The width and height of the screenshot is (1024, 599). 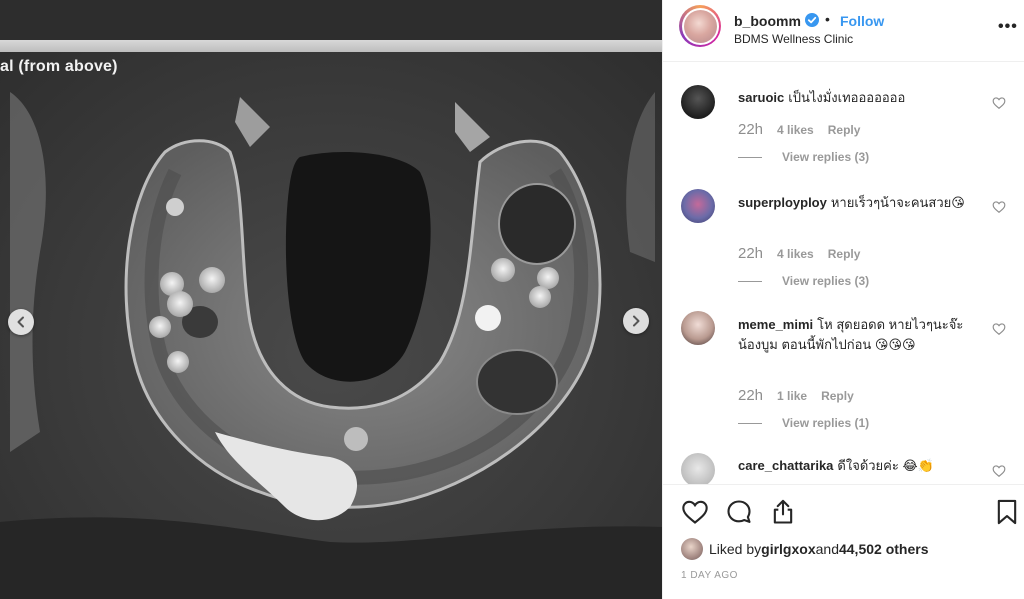 I want to click on comment-text-block: care_chattarika ดีใจด้วยค่ะ 😂👏, so click(x=858, y=466).